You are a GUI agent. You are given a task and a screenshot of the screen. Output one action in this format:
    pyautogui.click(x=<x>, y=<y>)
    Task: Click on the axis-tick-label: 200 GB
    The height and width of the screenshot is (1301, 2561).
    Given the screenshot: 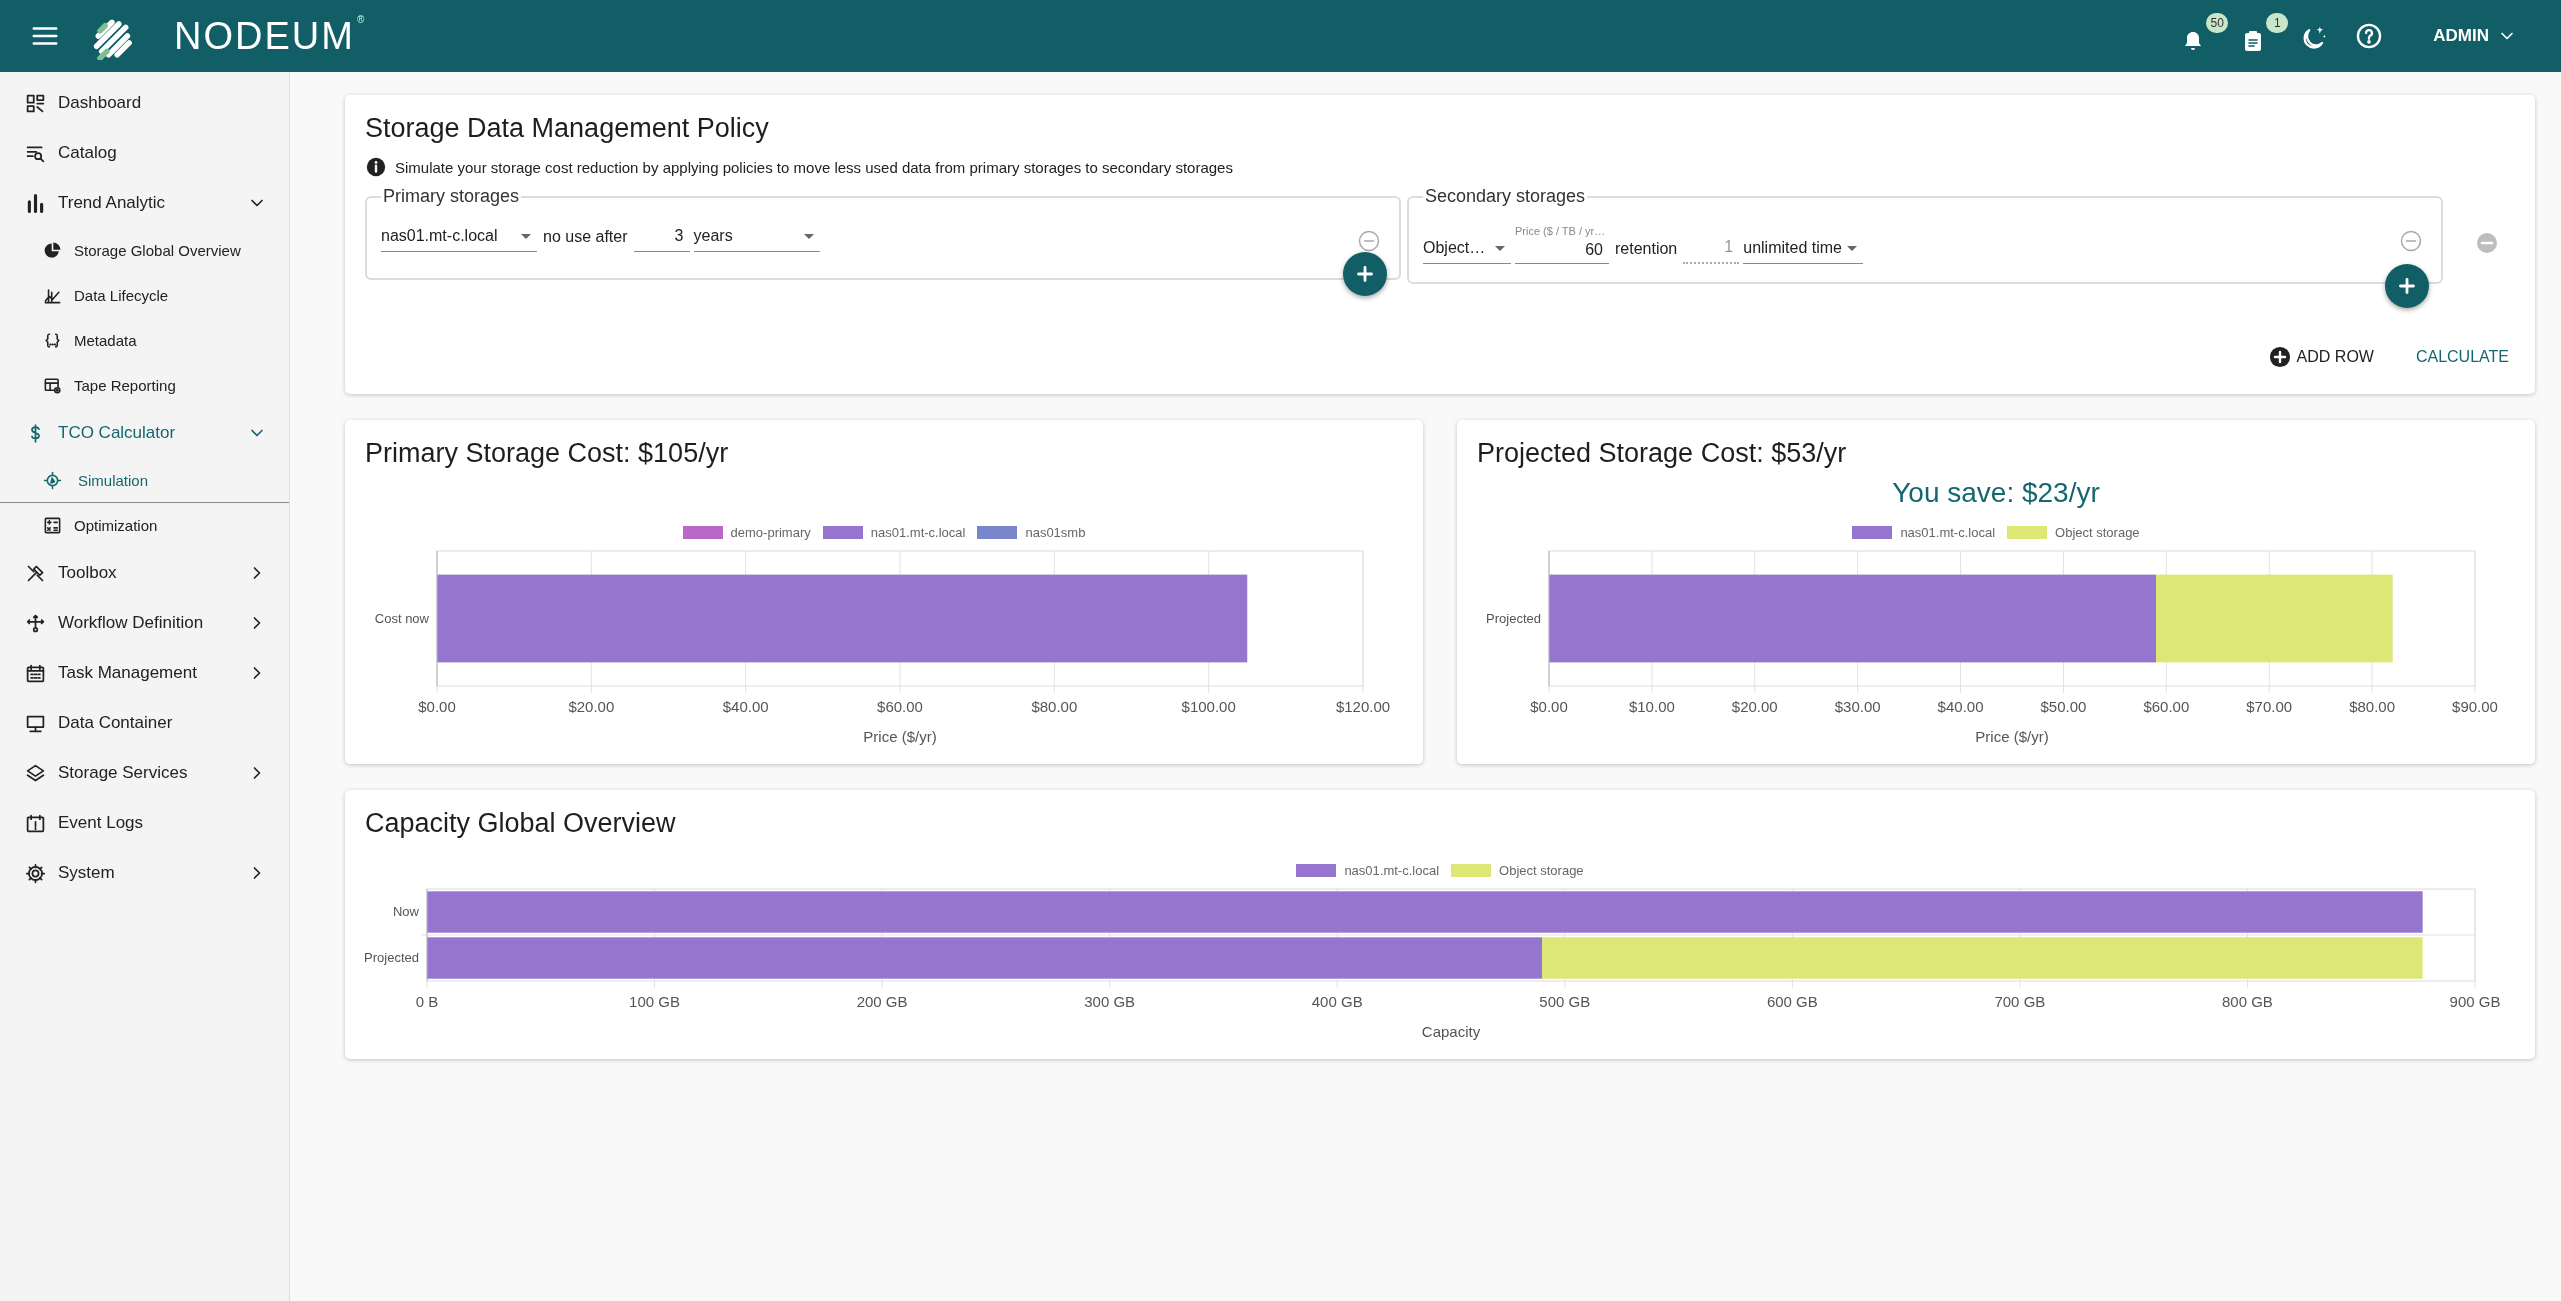 What is the action you would take?
    pyautogui.click(x=882, y=1001)
    